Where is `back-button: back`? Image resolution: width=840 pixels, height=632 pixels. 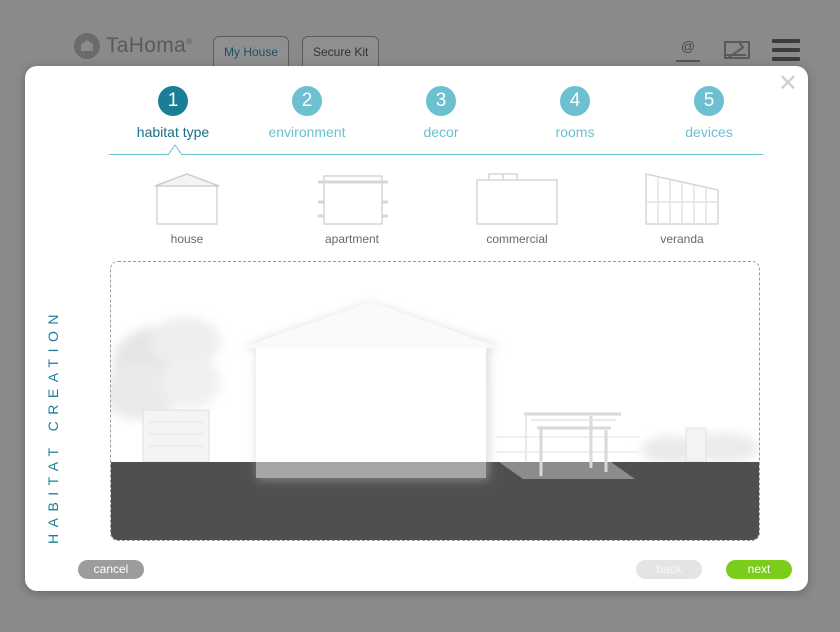 back-button: back is located at coordinates (669, 569).